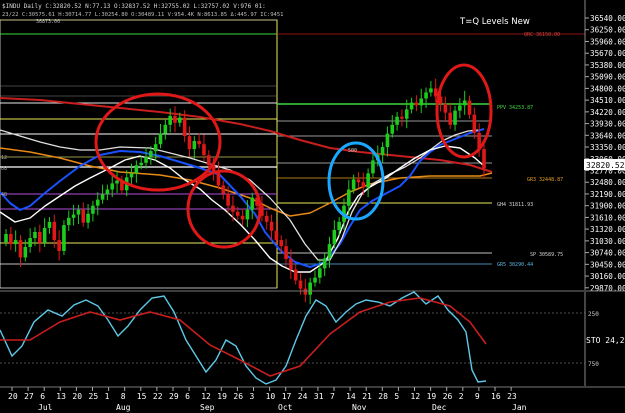 Image resolution: width=625 pixels, height=413 pixels. What do you see at coordinates (607, 217) in the screenshot?
I see `price-label: 31610.00` at bounding box center [607, 217].